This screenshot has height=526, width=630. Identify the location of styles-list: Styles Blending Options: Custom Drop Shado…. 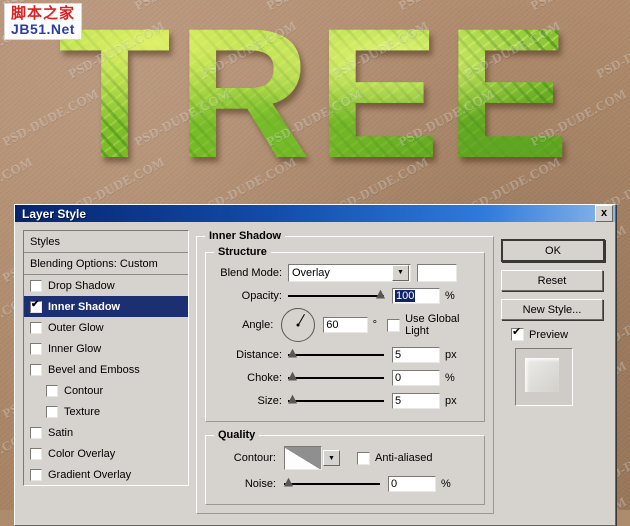
(106, 358).